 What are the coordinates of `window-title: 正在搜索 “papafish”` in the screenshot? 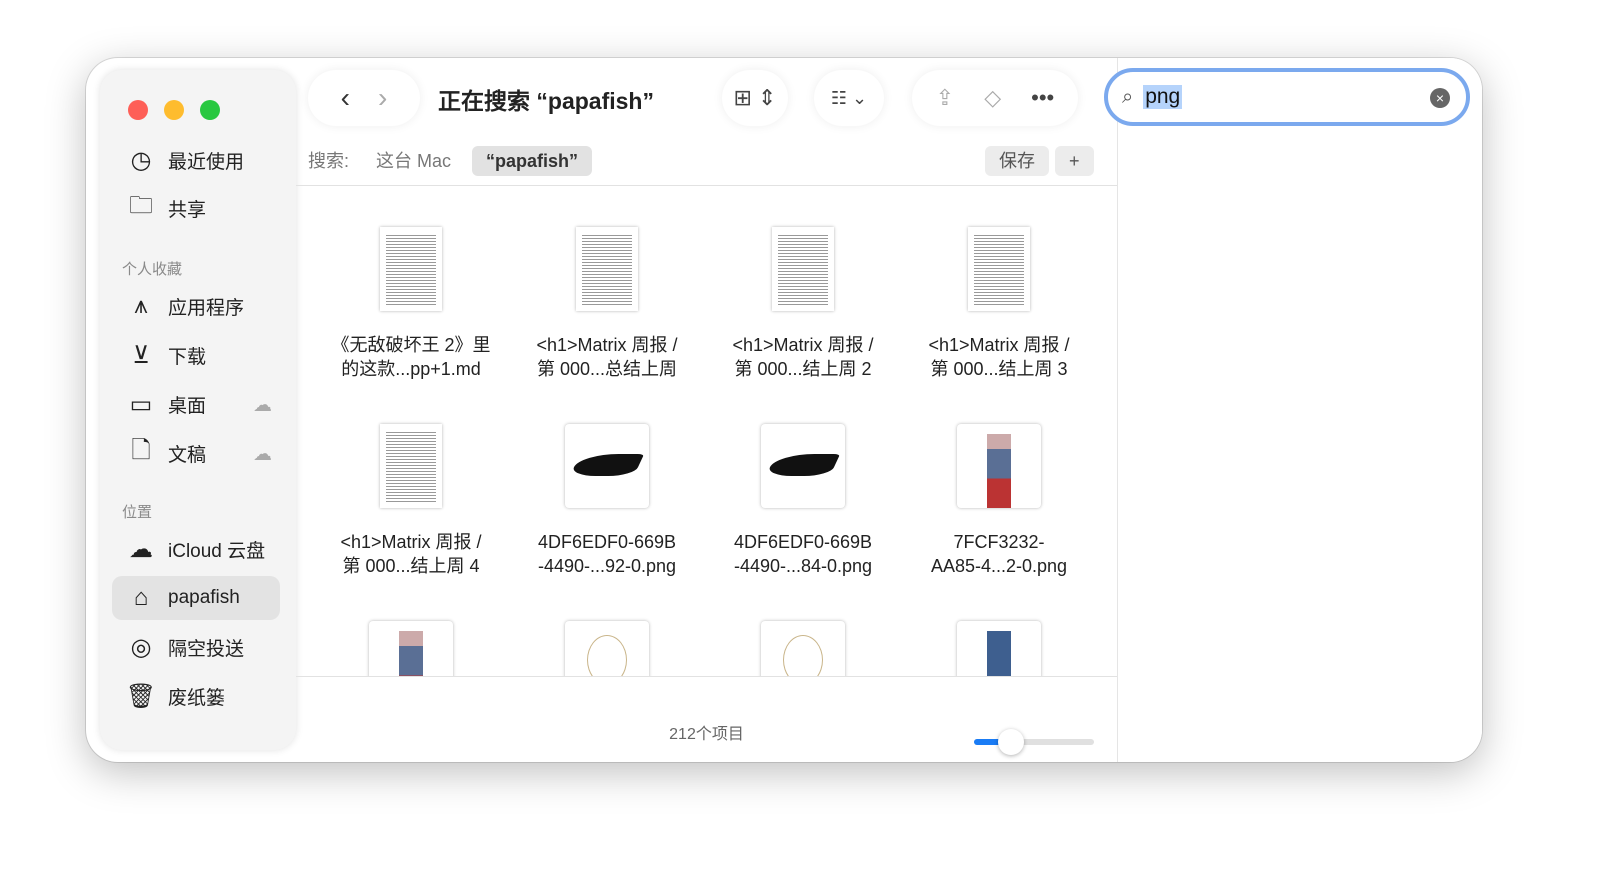 It's located at (546, 101).